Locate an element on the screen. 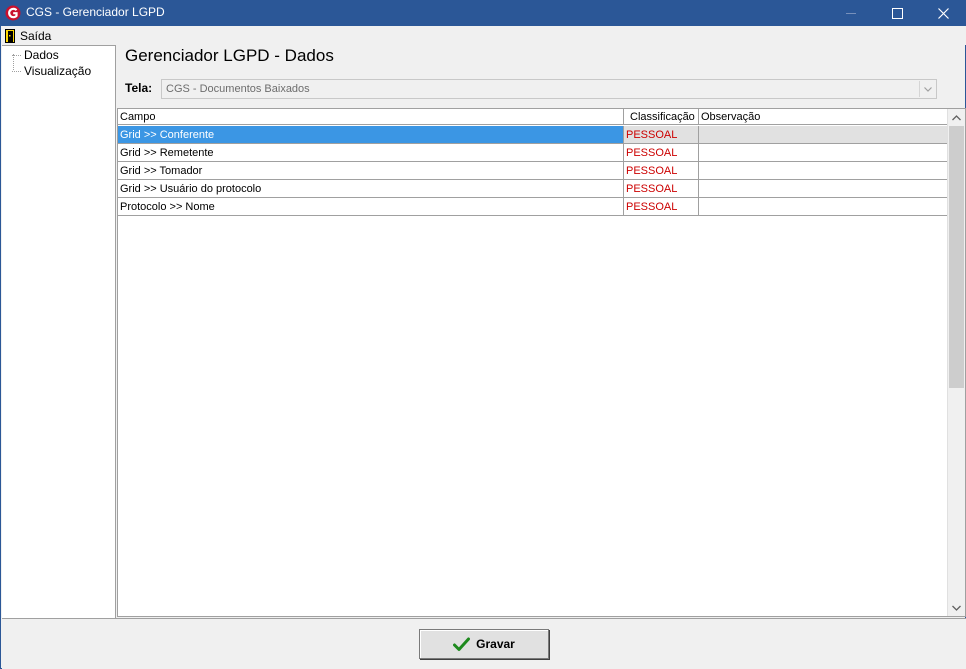  table-row: Grid >> Conferente PESSOAL is located at coordinates (533, 135).